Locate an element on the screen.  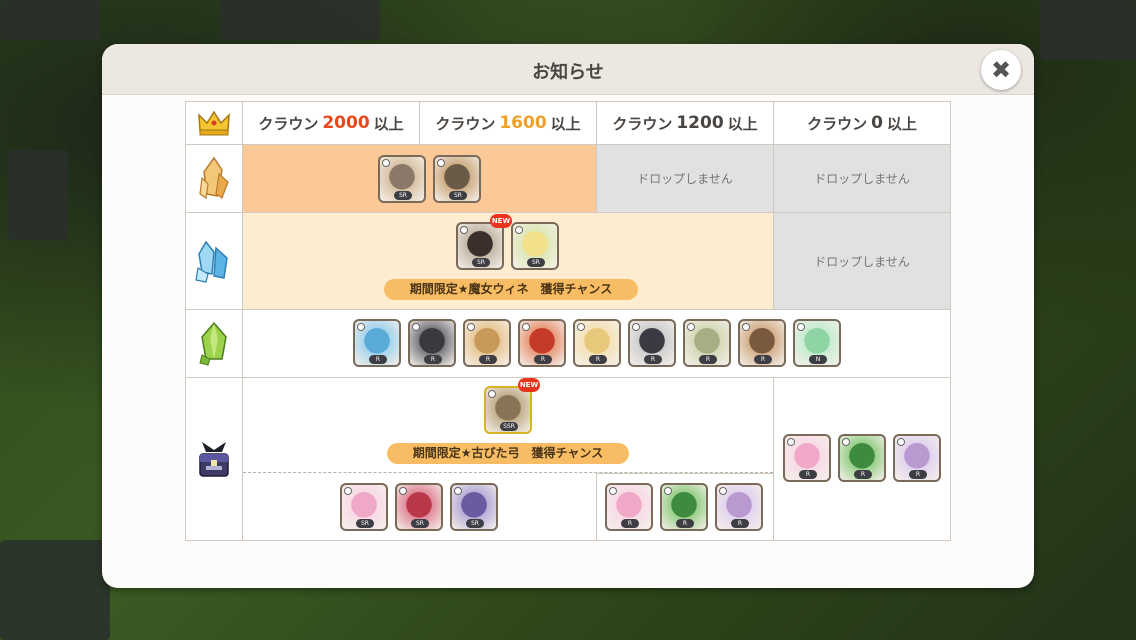
column-value: 1600 is located at coordinates (523, 123).